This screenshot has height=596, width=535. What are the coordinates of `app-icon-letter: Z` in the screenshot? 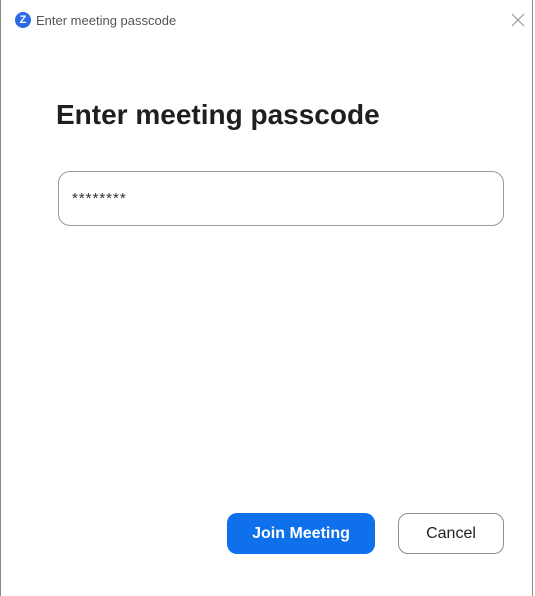 It's located at (23, 20).